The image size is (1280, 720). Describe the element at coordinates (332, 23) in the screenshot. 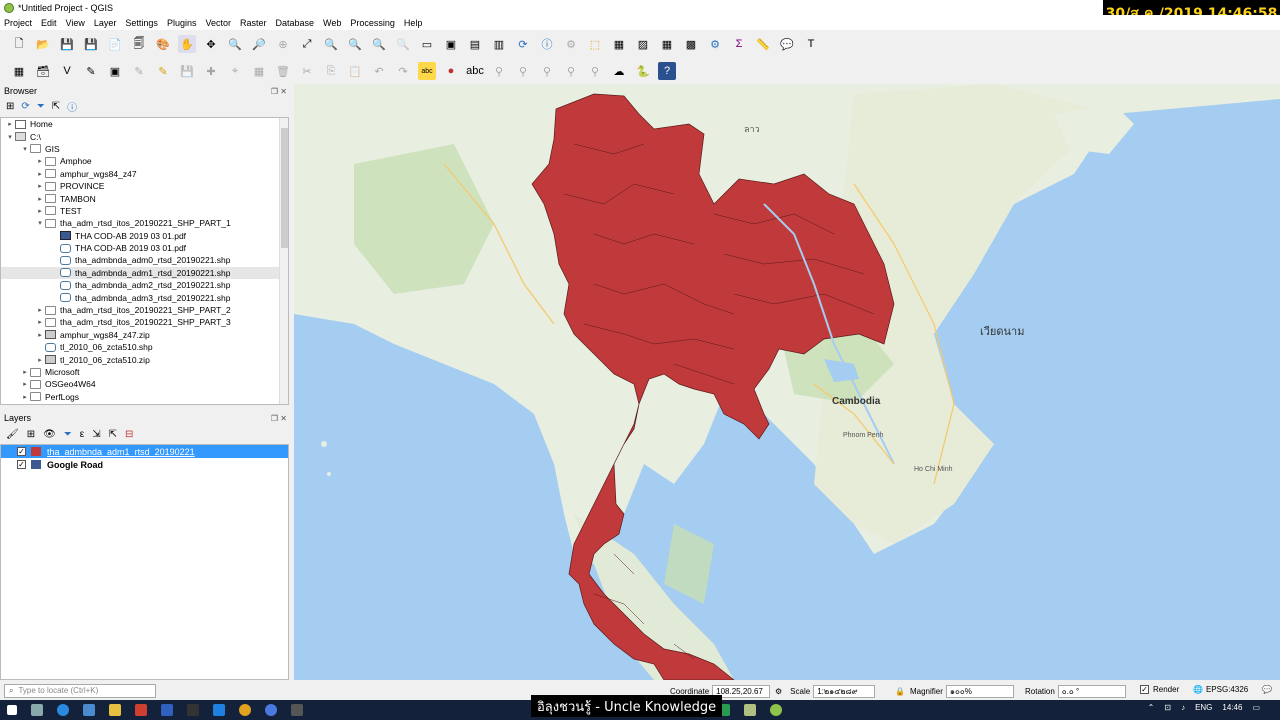

I see `menu-web: Web` at that location.